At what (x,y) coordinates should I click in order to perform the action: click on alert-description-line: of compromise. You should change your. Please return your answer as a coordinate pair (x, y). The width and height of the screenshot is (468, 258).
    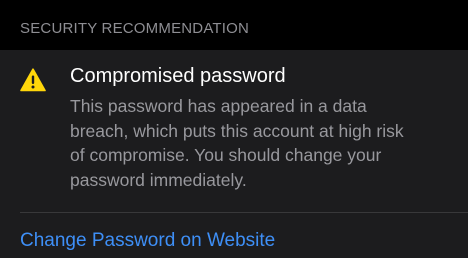
    Looking at the image, I should click on (226, 155).